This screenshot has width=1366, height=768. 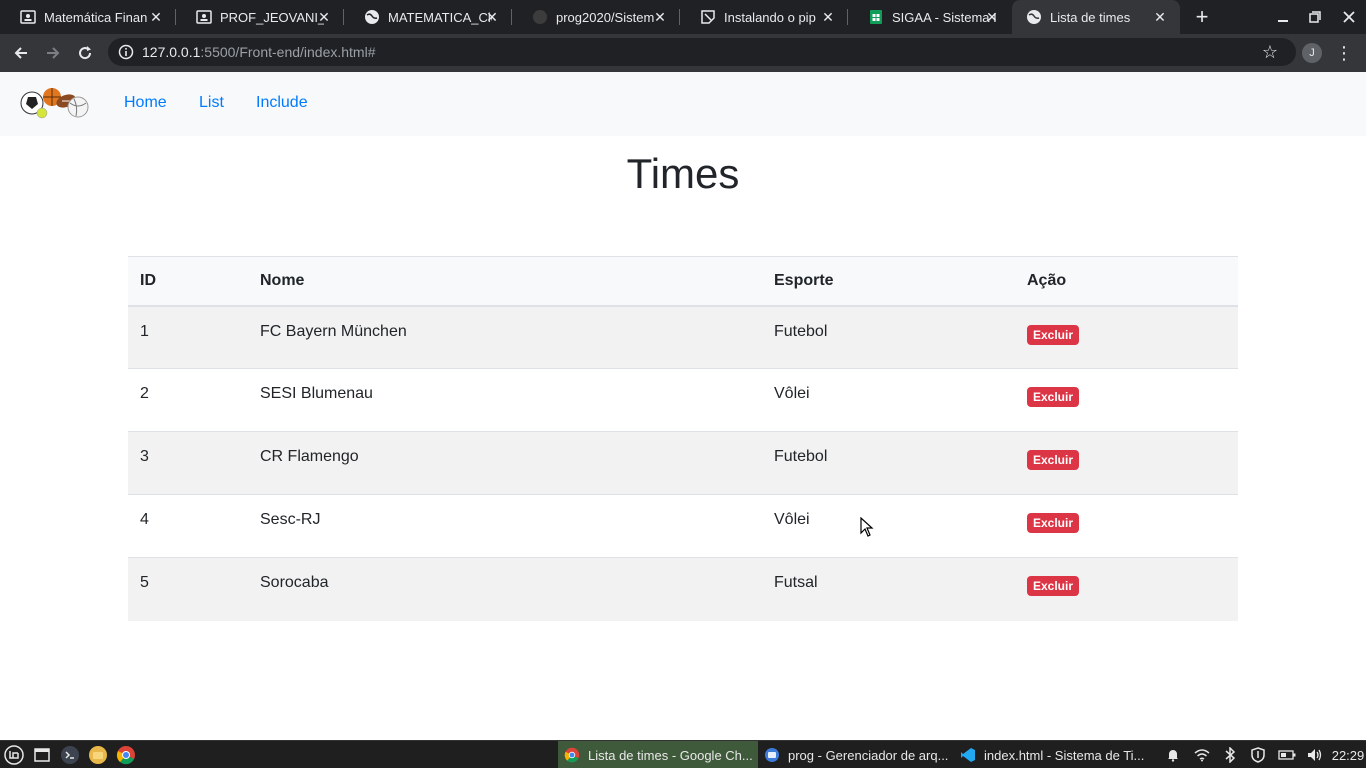 I want to click on url-text: 127.0.0.1:5500/Front-end/index.html#, so click(x=259, y=52).